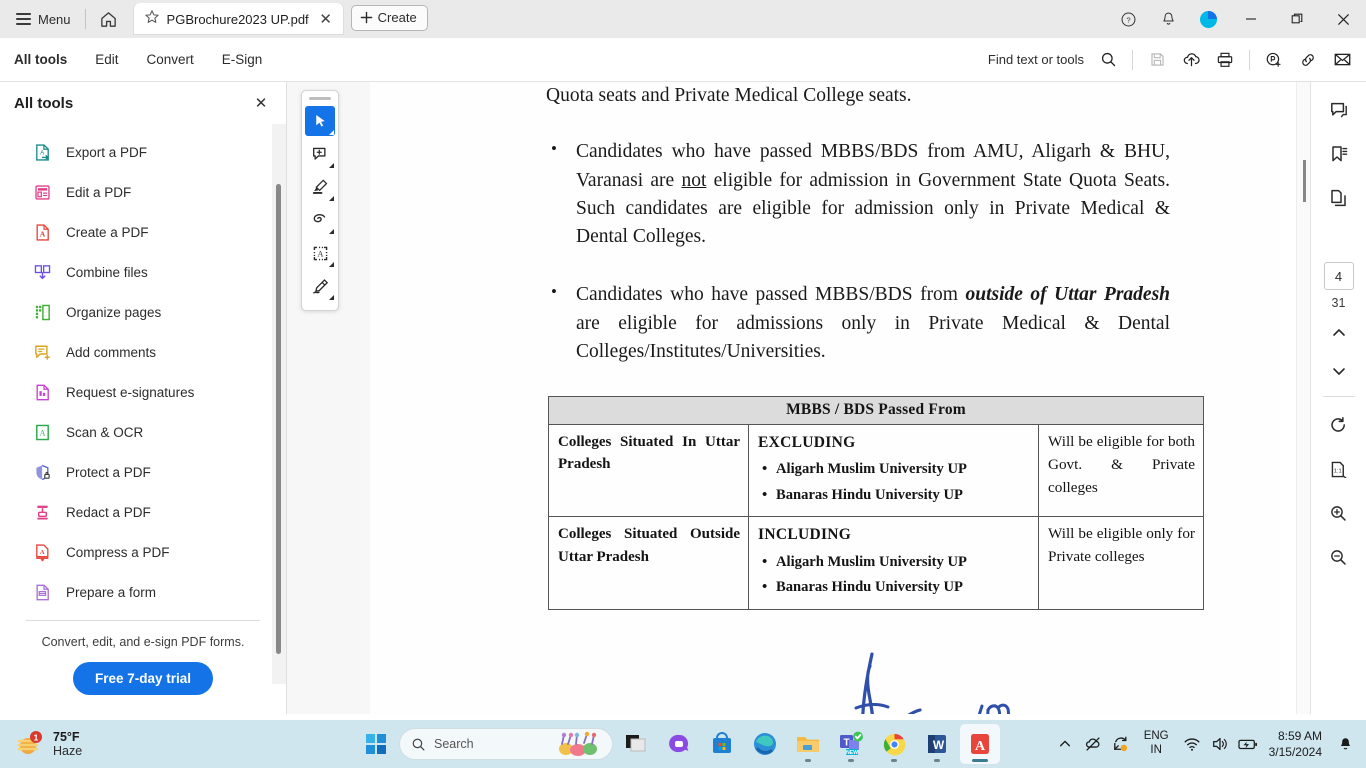 This screenshot has height=768, width=1366. What do you see at coordinates (170, 60) in the screenshot?
I see `tab-convert: Convert` at bounding box center [170, 60].